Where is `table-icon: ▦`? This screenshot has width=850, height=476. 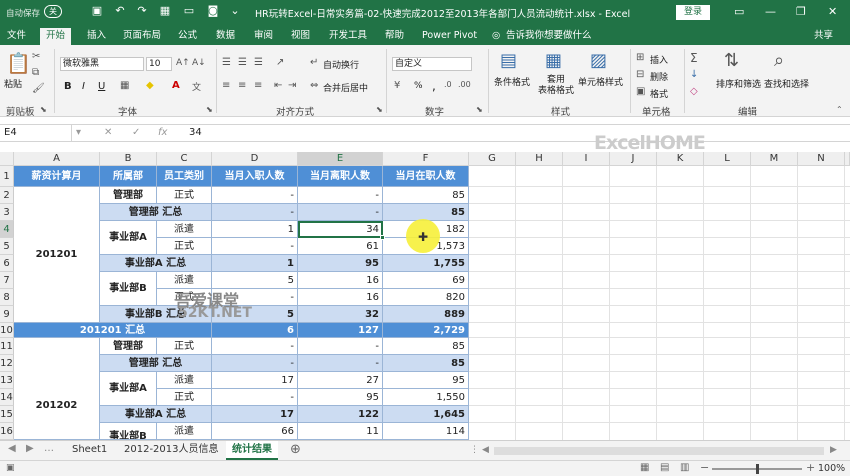
table-icon: ▦ is located at coordinates (165, 11).